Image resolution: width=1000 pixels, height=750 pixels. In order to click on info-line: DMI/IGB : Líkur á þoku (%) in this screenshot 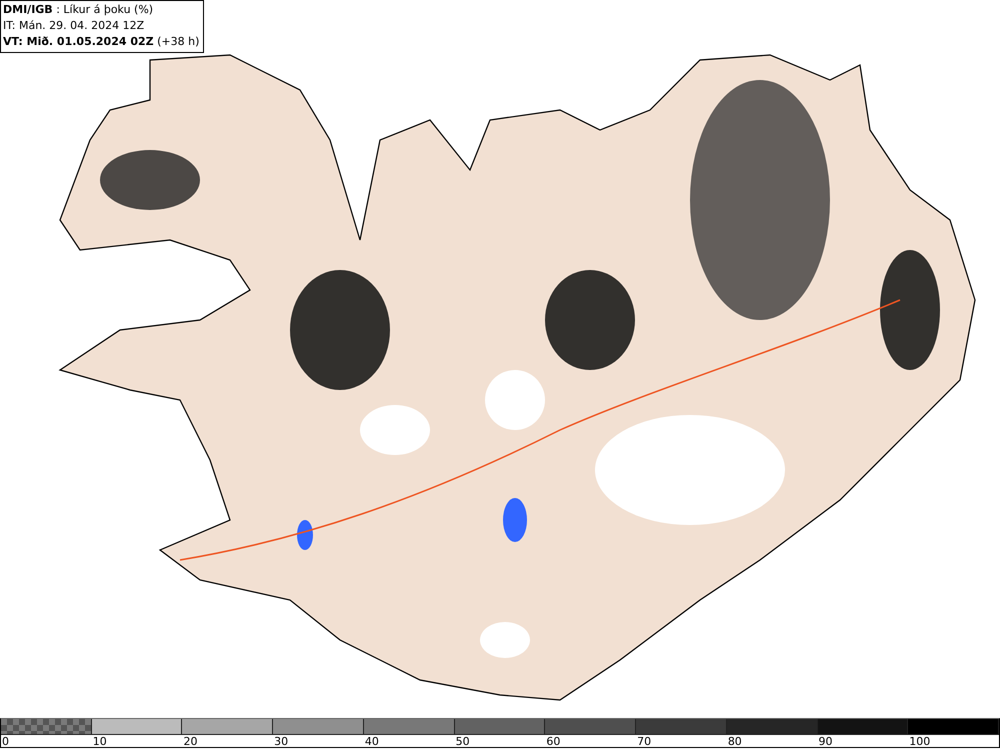, I will do `click(78, 10)`.